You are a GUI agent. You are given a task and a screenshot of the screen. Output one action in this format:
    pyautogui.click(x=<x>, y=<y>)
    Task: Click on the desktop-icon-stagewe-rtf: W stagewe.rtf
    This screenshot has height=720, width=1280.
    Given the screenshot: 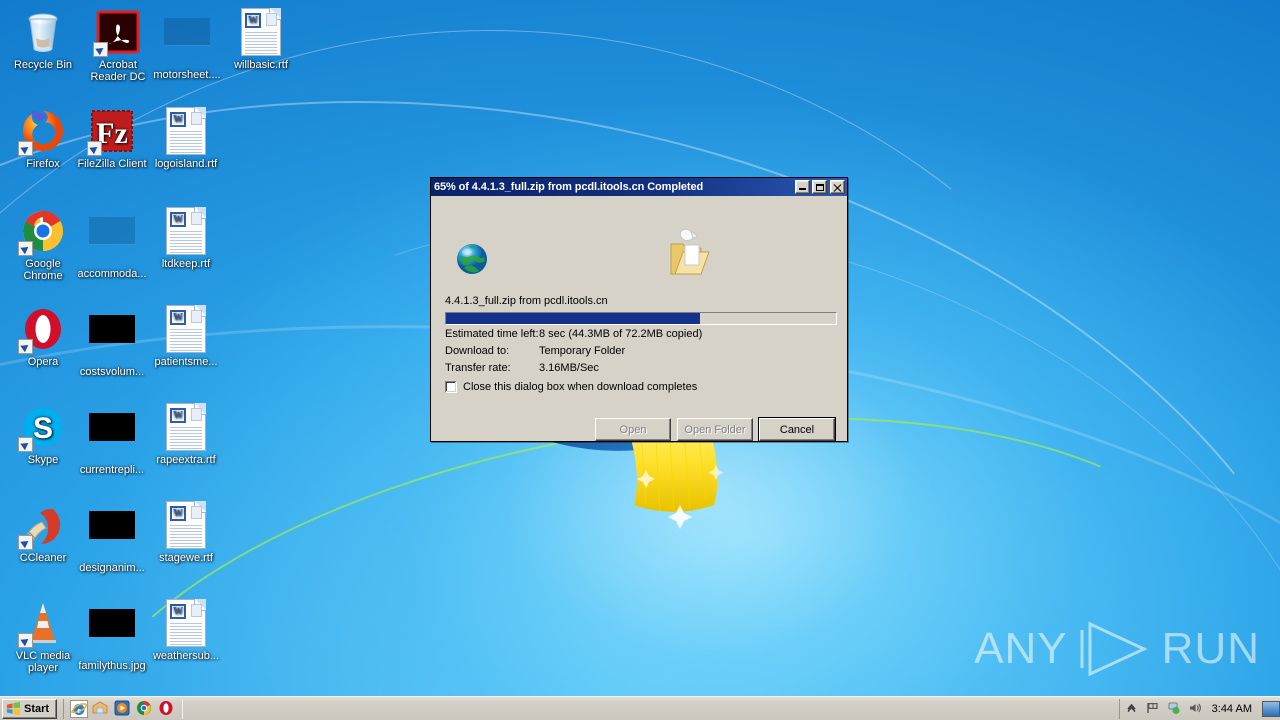 What is the action you would take?
    pyautogui.click(x=186, y=532)
    